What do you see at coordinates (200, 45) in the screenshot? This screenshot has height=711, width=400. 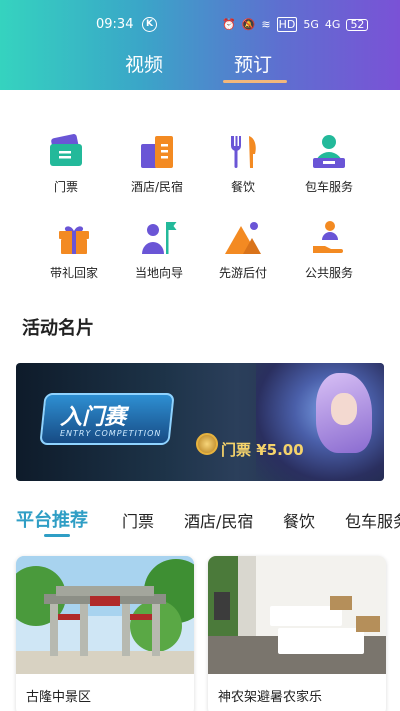 I see `top-header: 09:34 K ⏰ 🔕 ≋ HD 5G 4G 52 视频 预订` at bounding box center [200, 45].